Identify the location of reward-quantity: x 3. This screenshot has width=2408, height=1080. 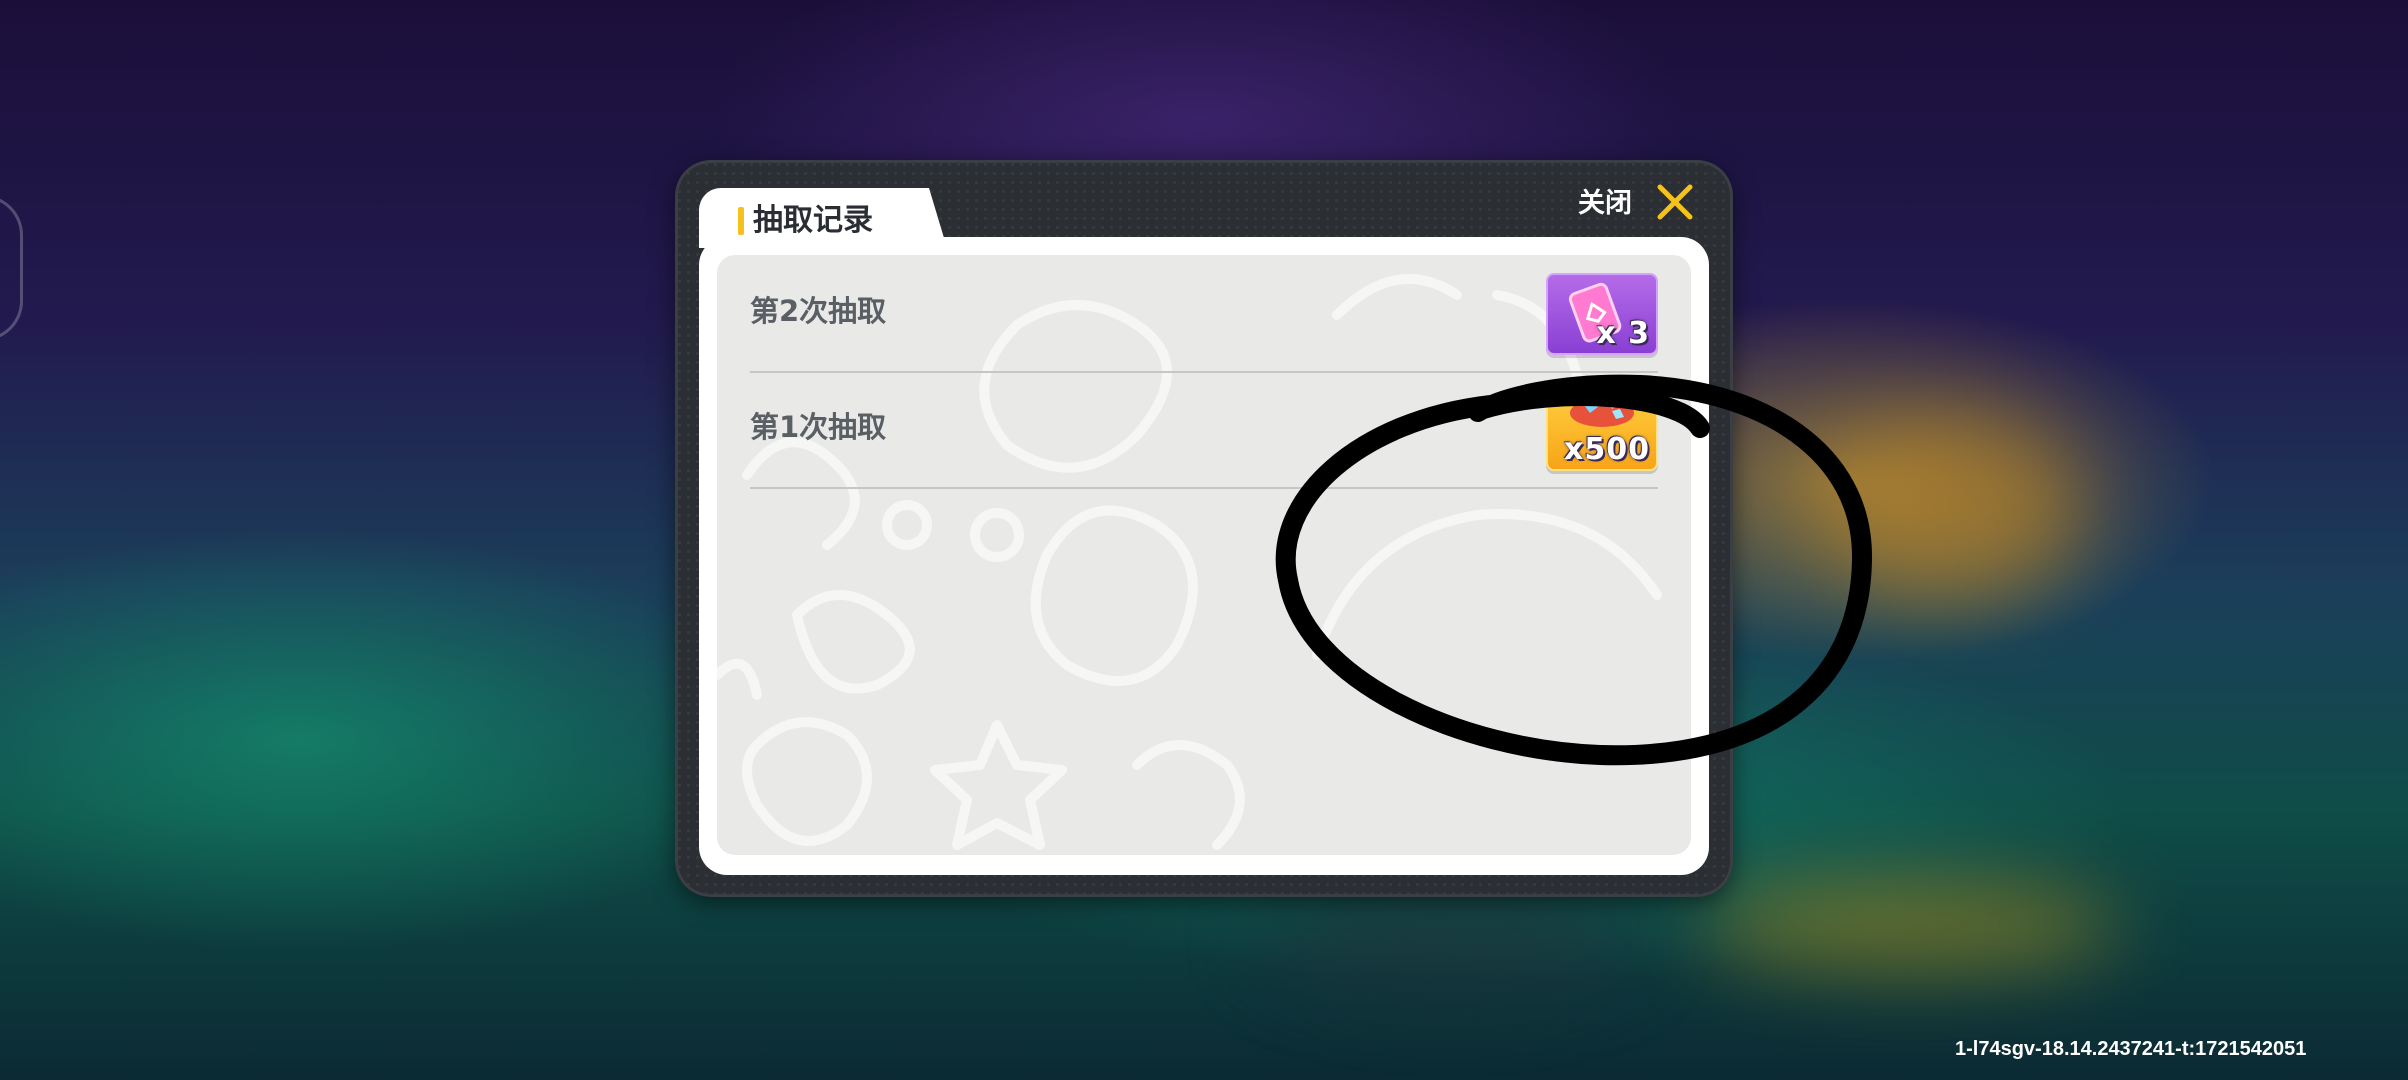
(1623, 333).